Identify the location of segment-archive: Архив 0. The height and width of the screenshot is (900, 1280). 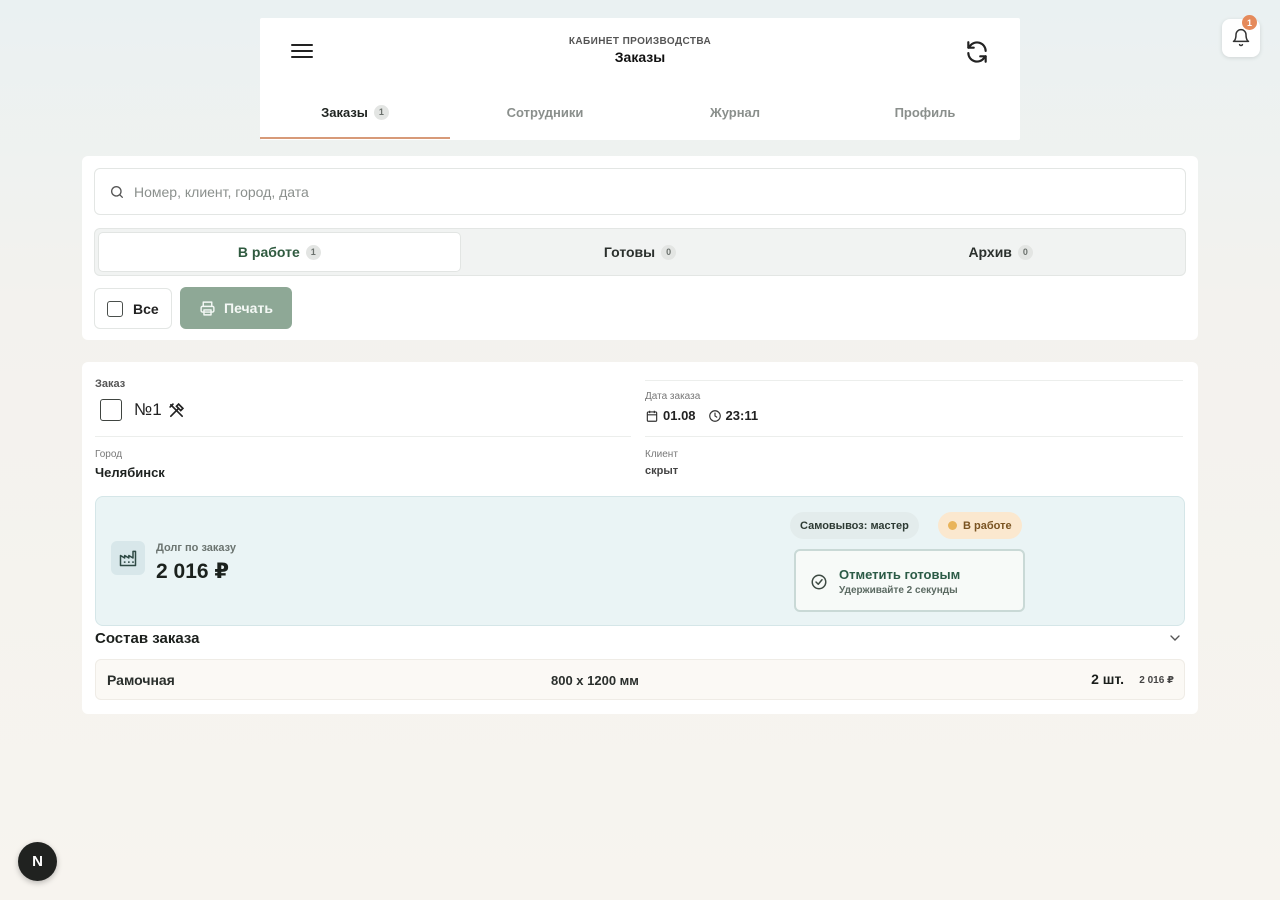
(1000, 252).